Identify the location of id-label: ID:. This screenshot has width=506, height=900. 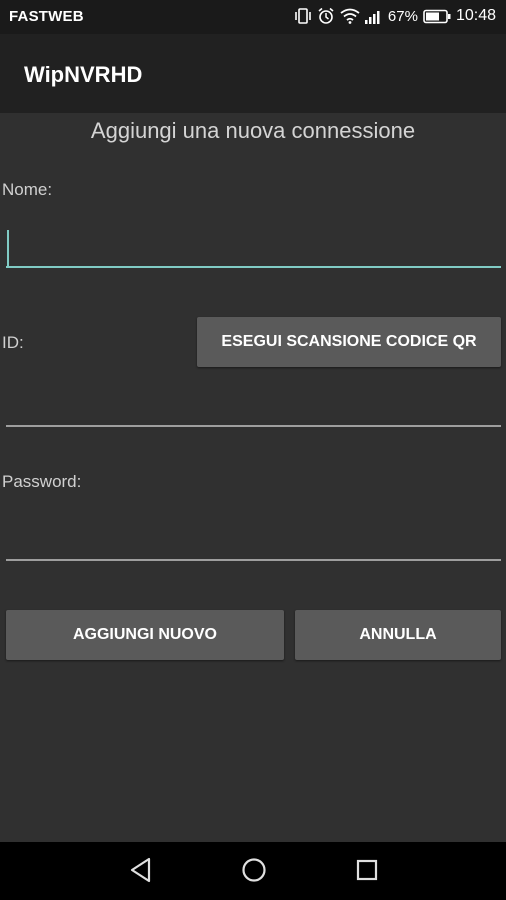
(13, 342).